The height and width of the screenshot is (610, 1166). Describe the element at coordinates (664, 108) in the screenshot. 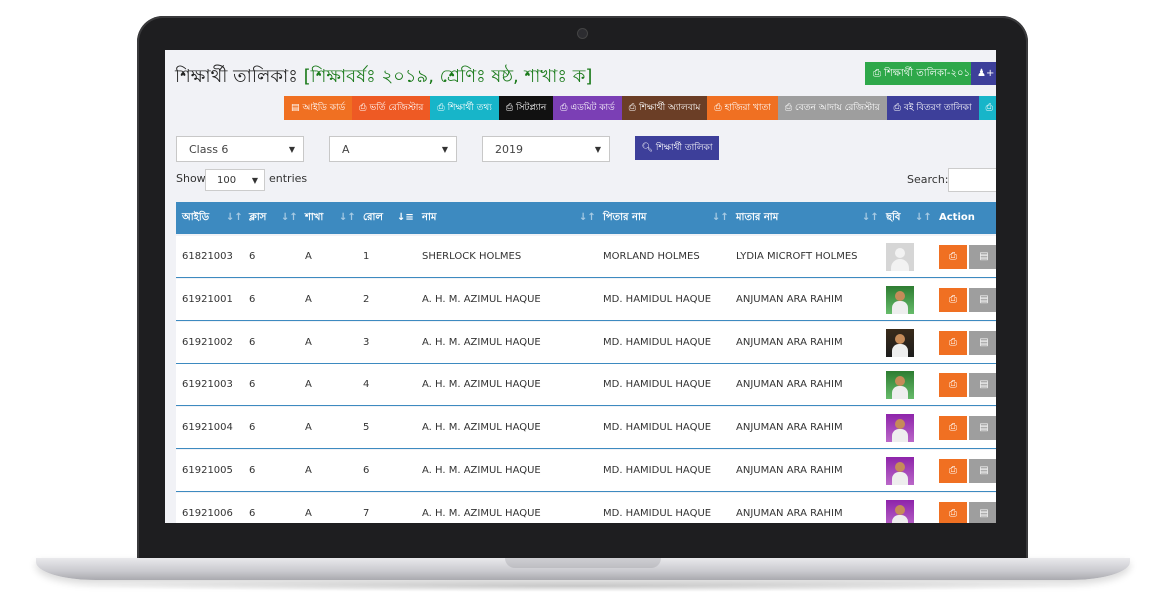

I see `toolbar-student-album: ⎙ শিক্ষার্থী অ্যালবাম` at that location.